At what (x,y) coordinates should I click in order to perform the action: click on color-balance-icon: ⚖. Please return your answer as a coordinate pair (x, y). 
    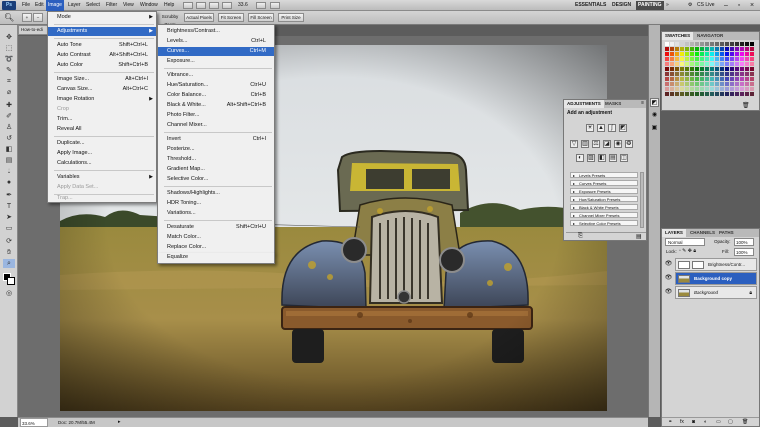
    Looking at the image, I should click on (596, 144).